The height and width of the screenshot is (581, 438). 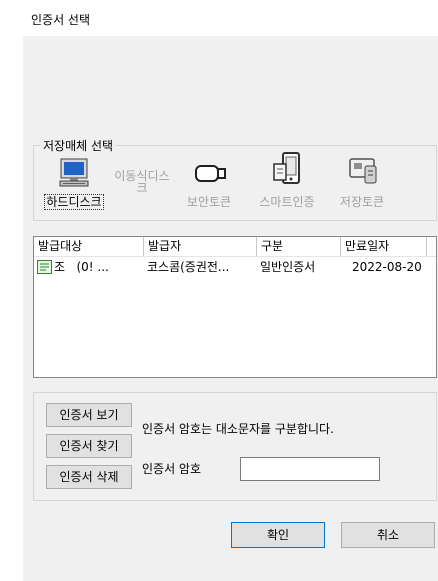 What do you see at coordinates (44, 269) in the screenshot?
I see `certificate-icon` at bounding box center [44, 269].